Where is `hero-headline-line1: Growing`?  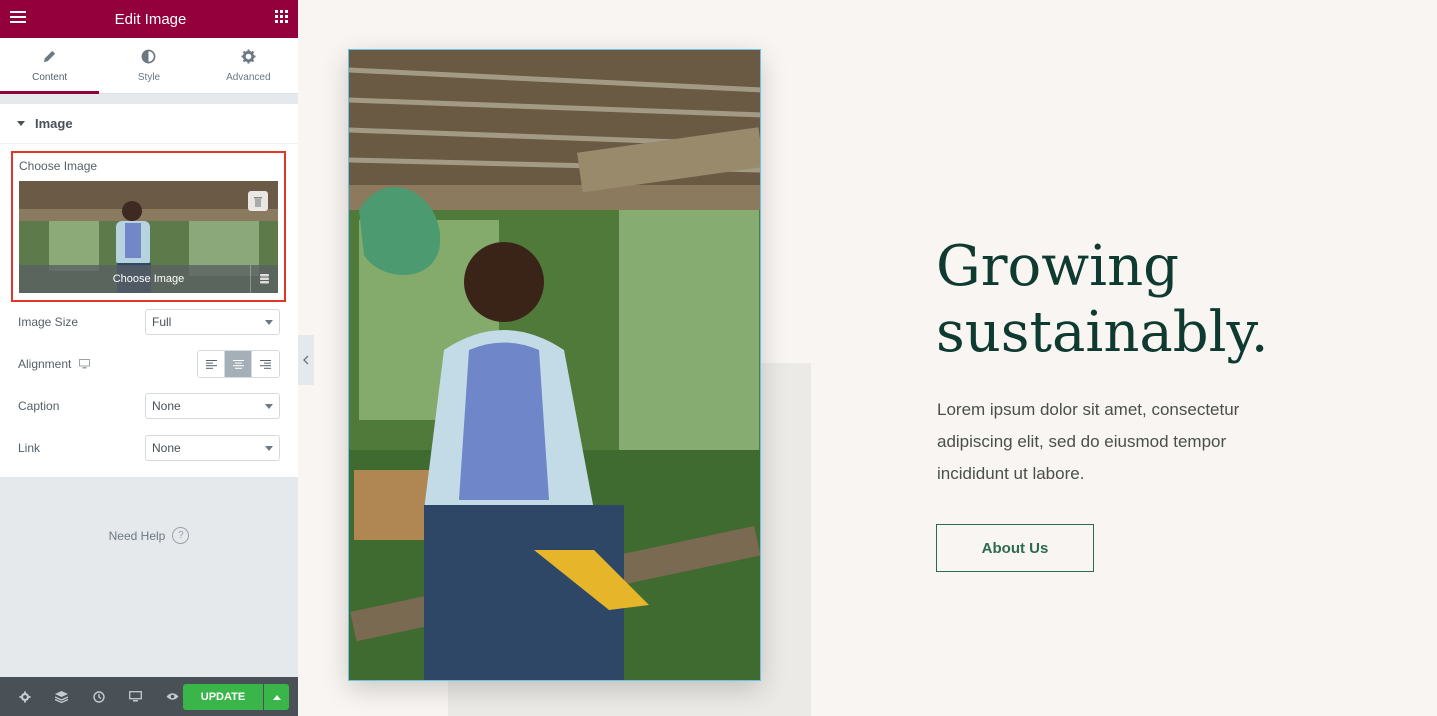
hero-headline-line1: Growing is located at coordinates (1057, 266).